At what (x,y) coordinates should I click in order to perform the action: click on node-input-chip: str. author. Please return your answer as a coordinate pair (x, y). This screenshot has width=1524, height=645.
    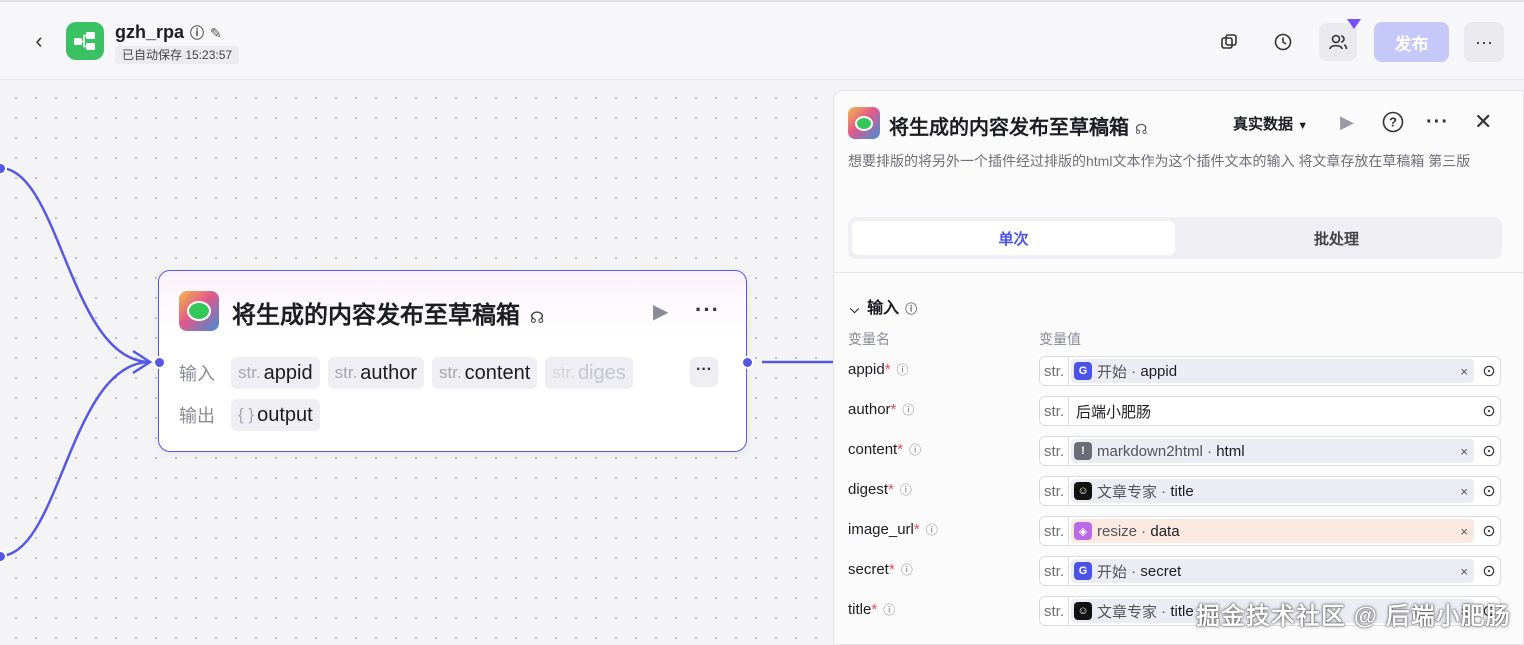
    Looking at the image, I should click on (375, 373).